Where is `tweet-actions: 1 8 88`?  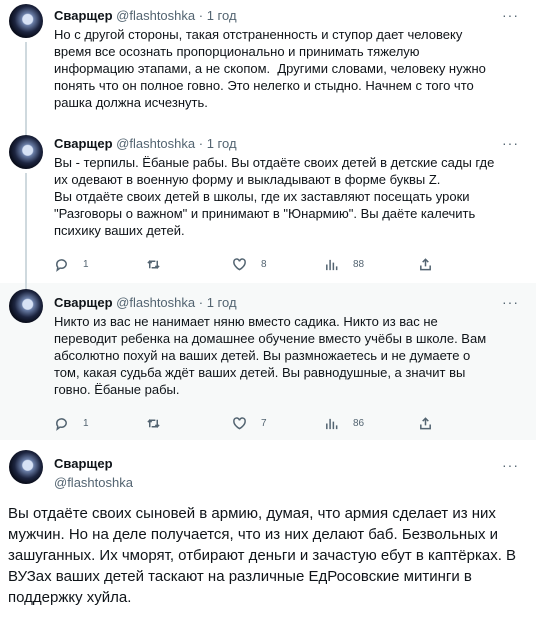
tweet-actions: 1 8 88 is located at coordinates (244, 264).